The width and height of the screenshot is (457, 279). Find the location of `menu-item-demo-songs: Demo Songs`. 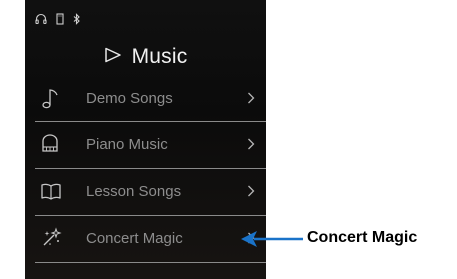

menu-item-demo-songs: Demo Songs is located at coordinates (150, 98).